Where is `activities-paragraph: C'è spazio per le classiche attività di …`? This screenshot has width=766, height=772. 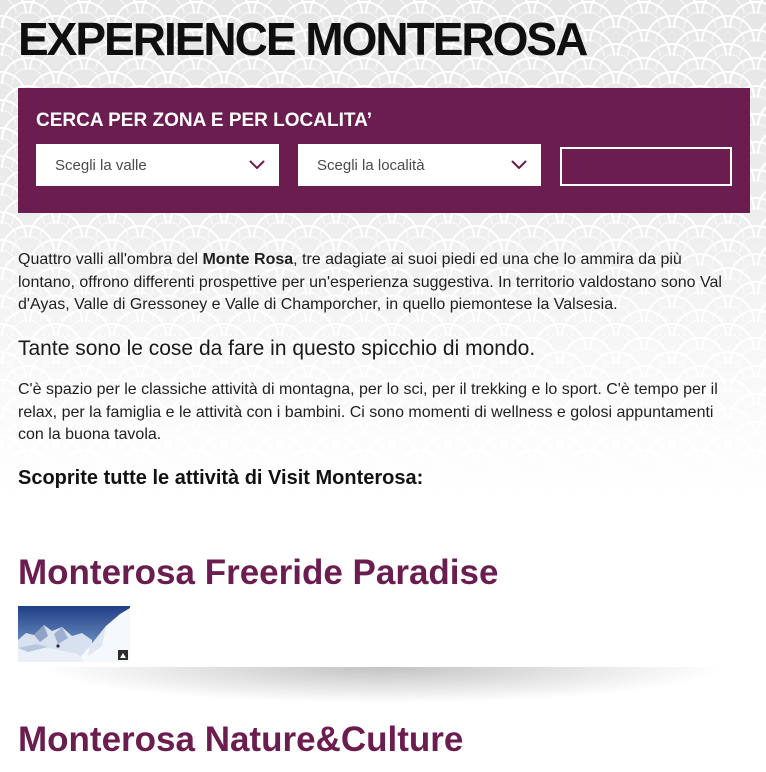
activities-paragraph: C'è spazio per le classiche attività di … is located at coordinates (368, 412).